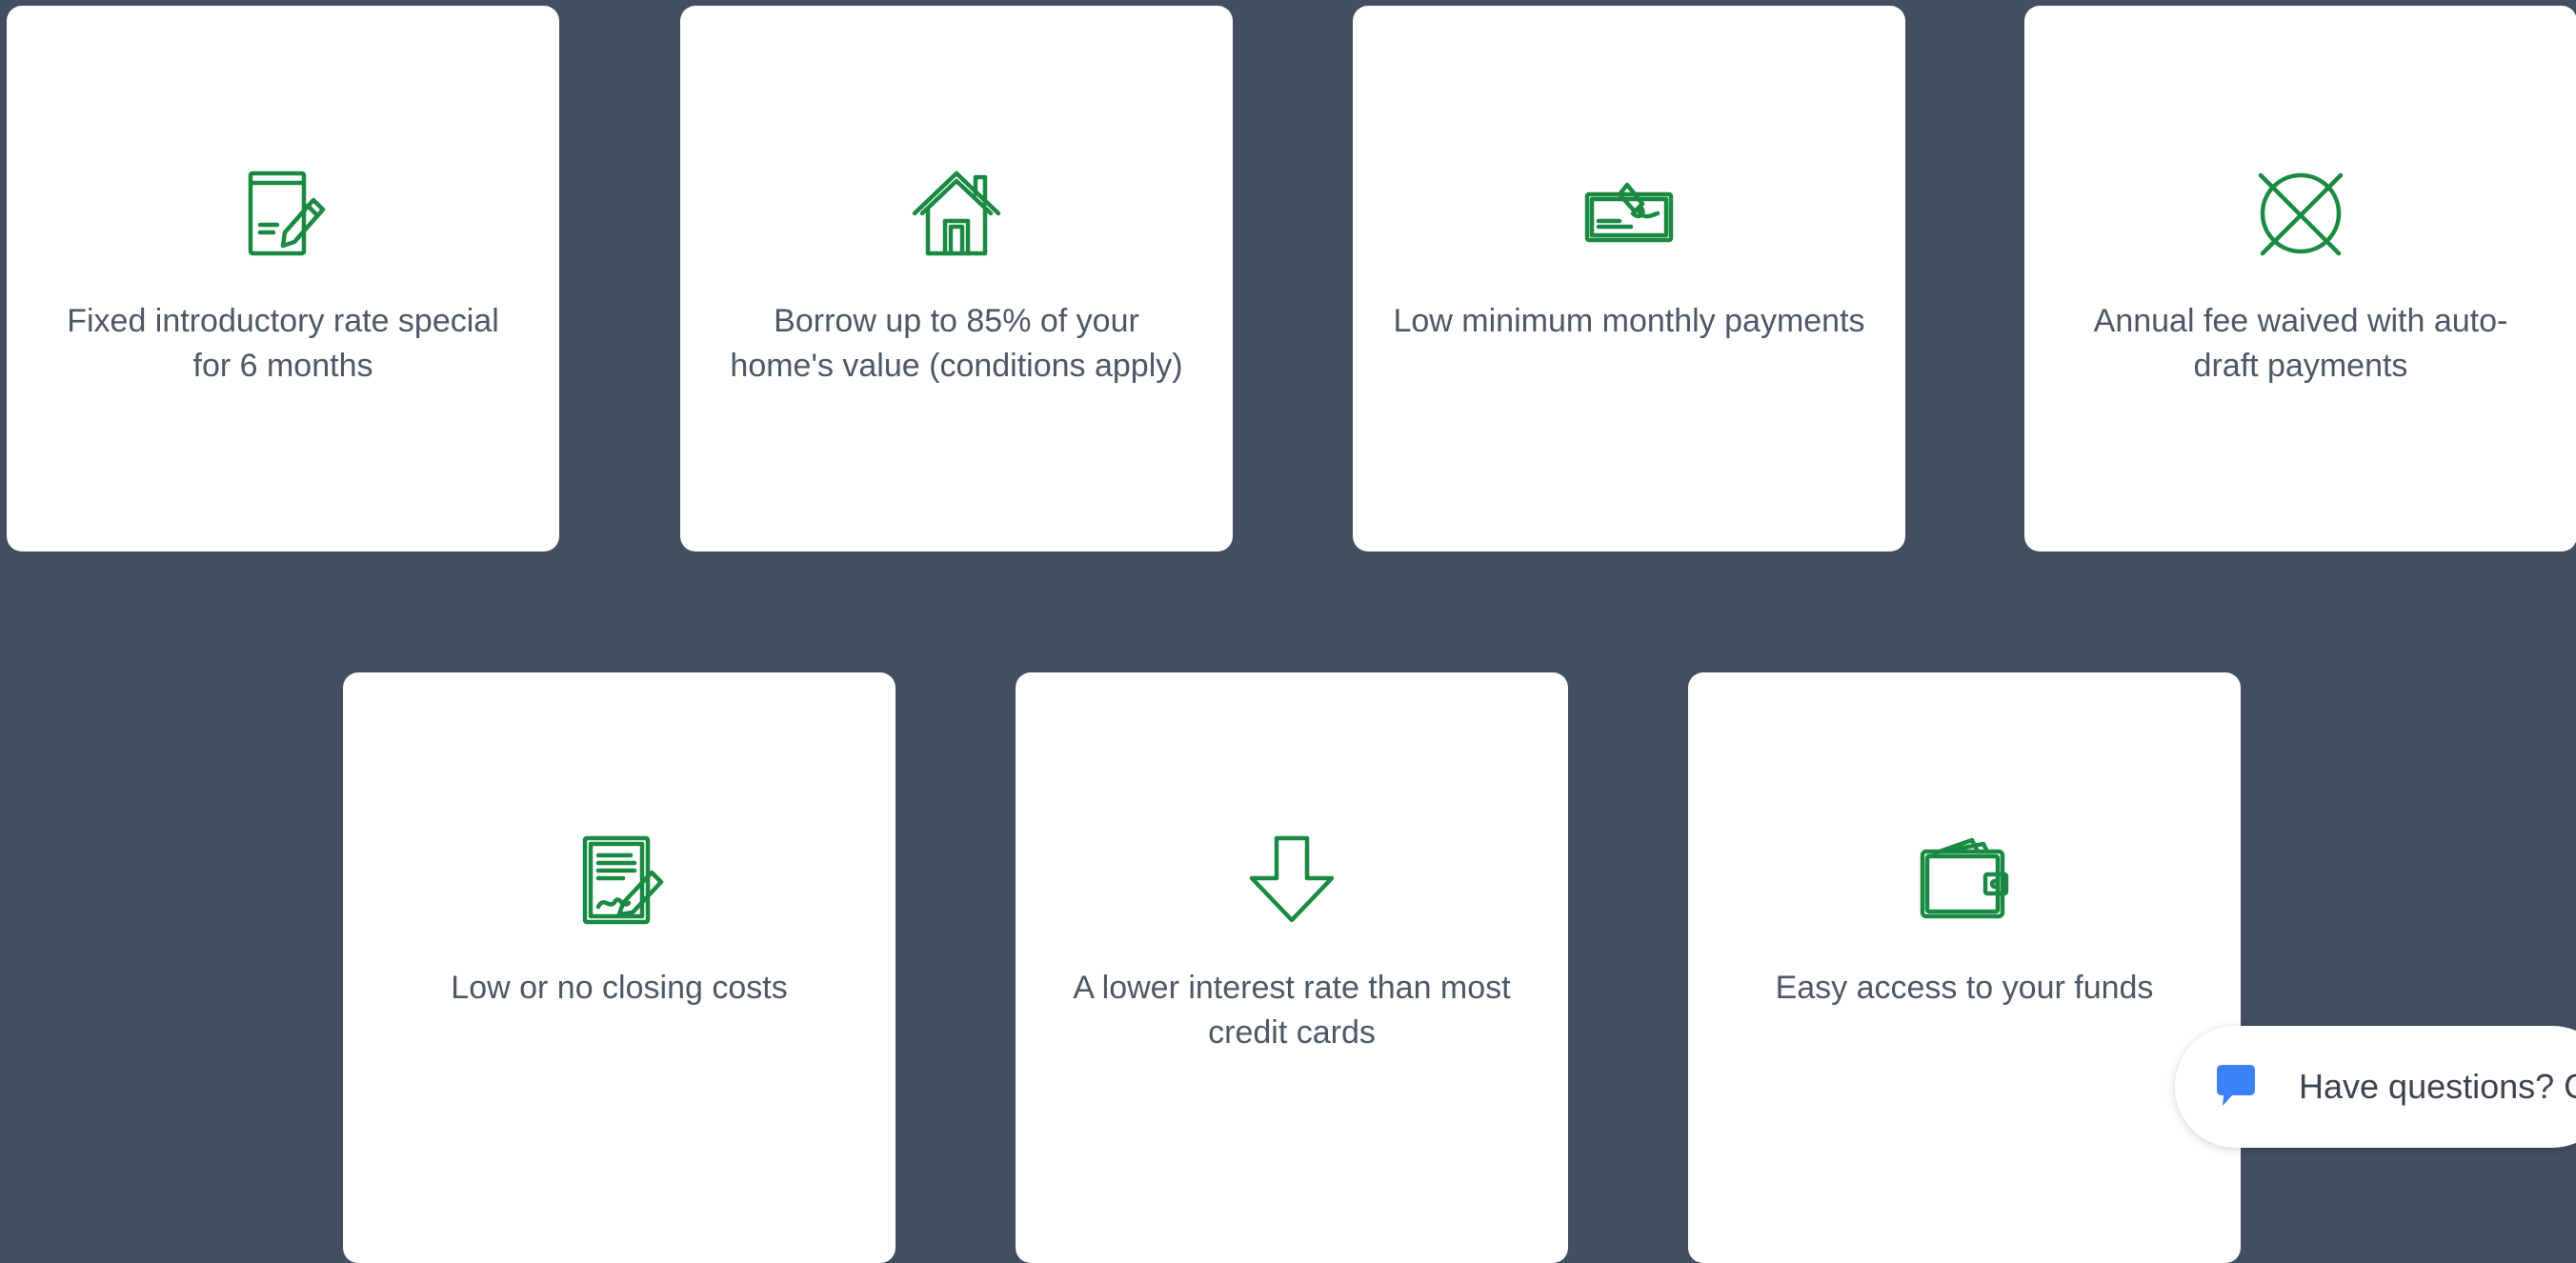  What do you see at coordinates (619, 967) in the screenshot?
I see `feature-card-closing-costs: Low or no closing costs` at bounding box center [619, 967].